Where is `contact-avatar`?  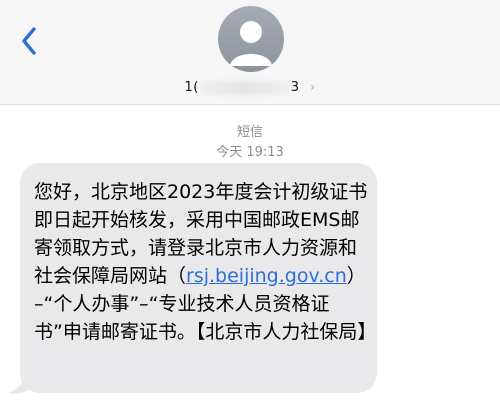 contact-avatar is located at coordinates (251, 39).